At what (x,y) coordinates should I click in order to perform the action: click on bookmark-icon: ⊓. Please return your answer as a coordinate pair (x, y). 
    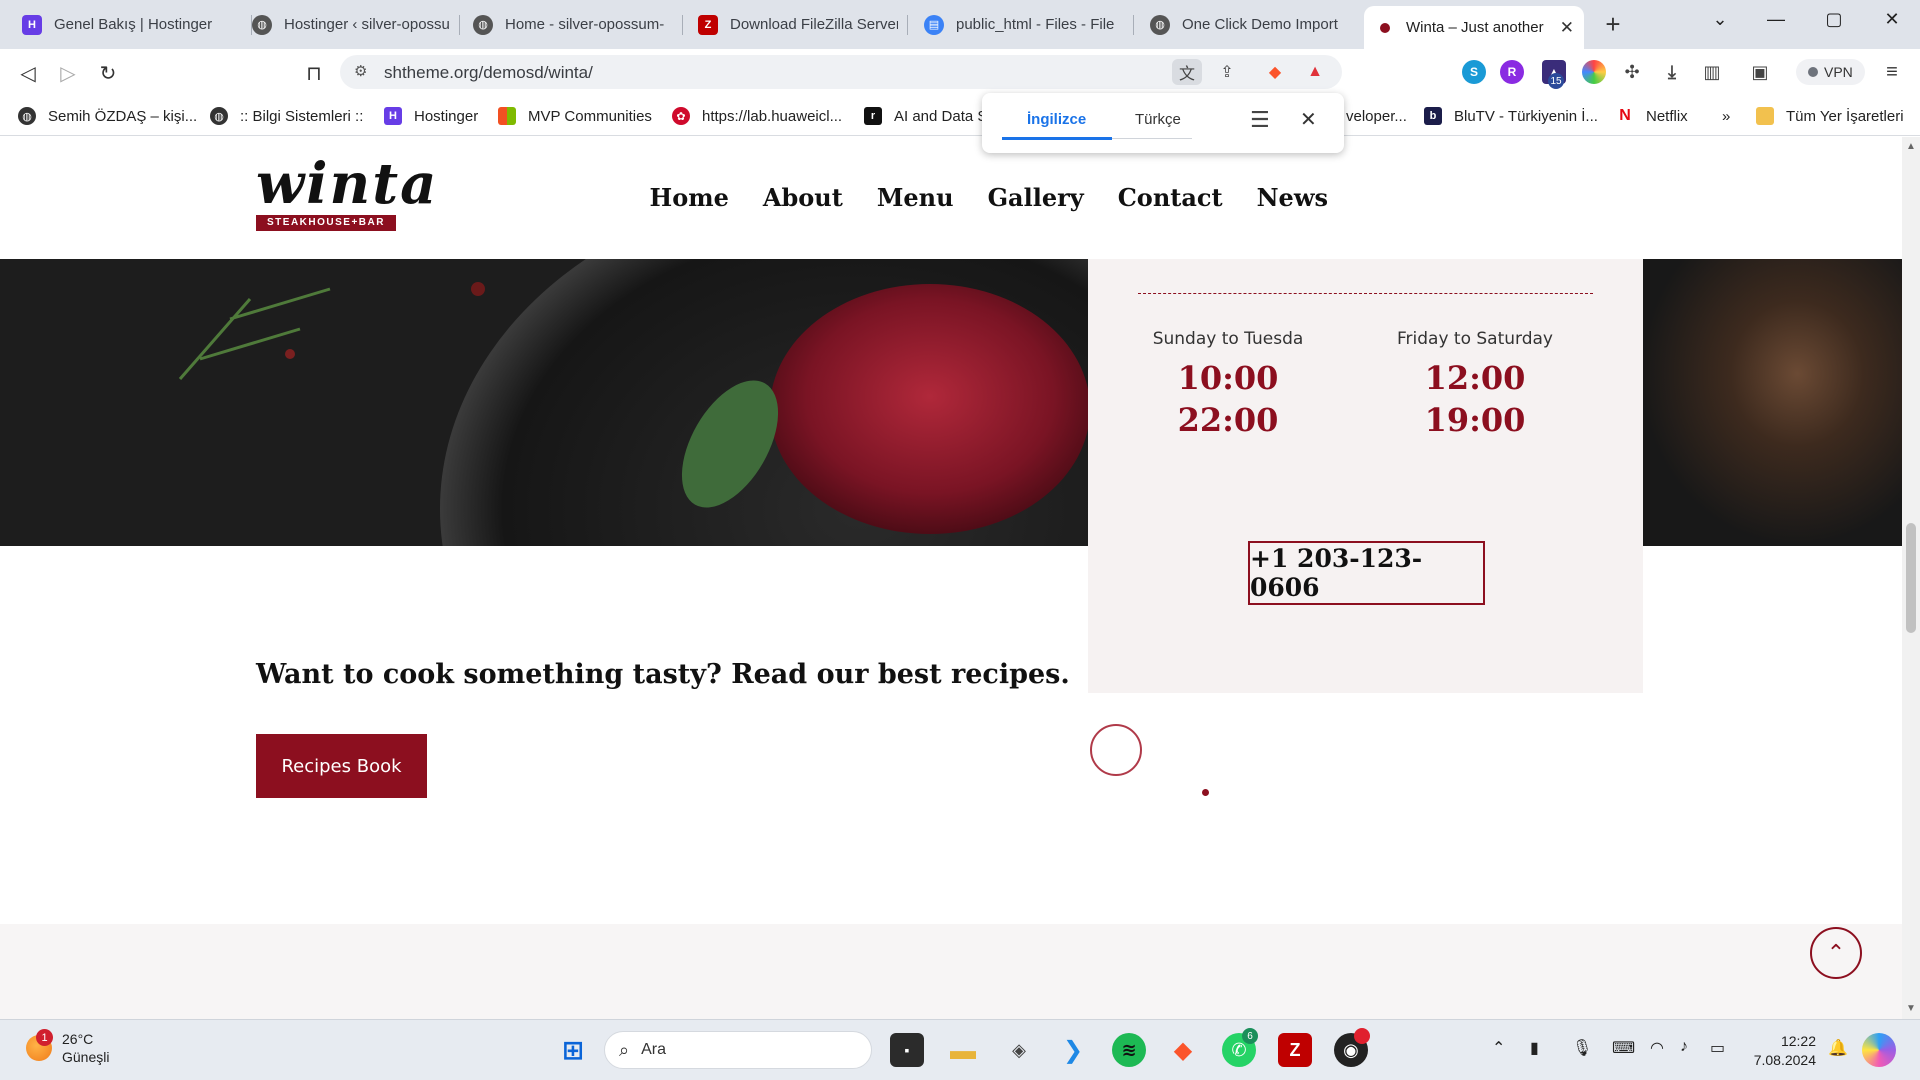
    Looking at the image, I should click on (314, 73).